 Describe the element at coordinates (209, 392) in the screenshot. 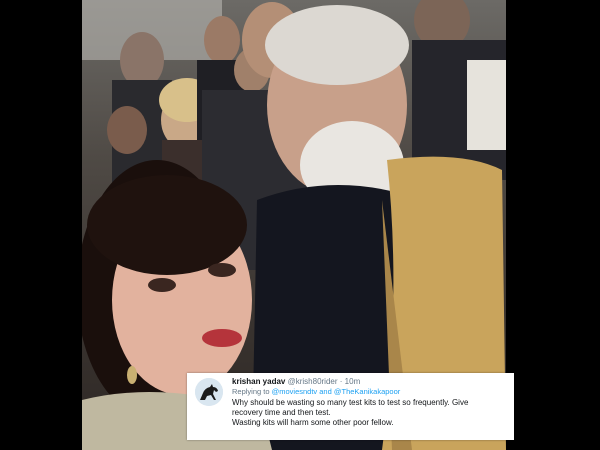

I see `horse-avatar-icon` at that location.